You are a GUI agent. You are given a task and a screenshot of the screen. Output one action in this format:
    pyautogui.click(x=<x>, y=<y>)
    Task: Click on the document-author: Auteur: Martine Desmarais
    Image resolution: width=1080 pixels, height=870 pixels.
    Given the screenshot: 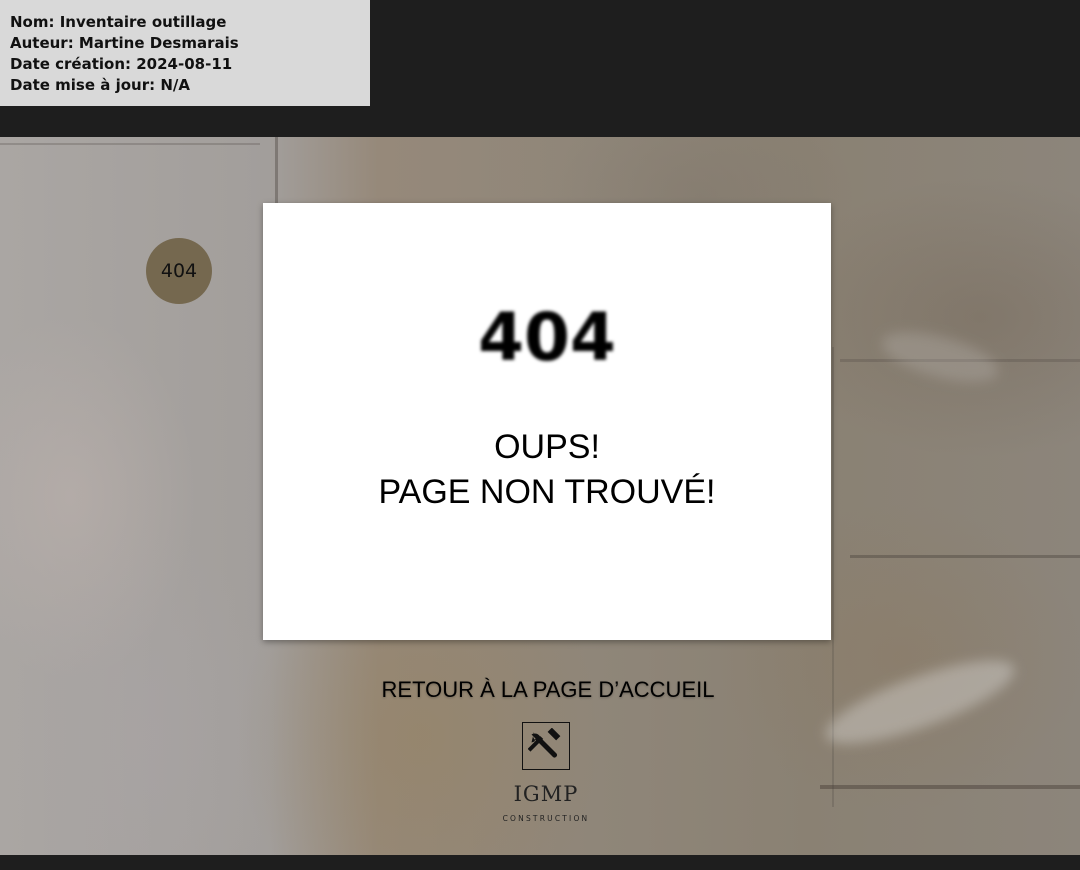 What is the action you would take?
    pyautogui.click(x=124, y=43)
    